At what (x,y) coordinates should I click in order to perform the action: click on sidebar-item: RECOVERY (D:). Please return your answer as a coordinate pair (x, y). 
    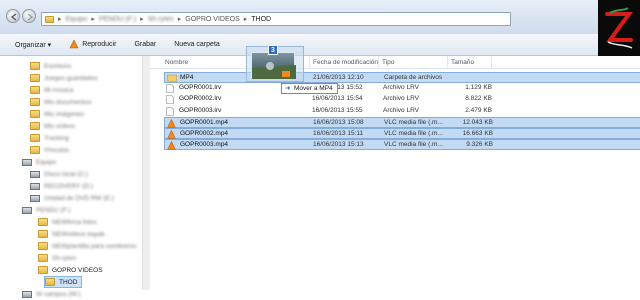
    Looking at the image, I should click on (61, 186).